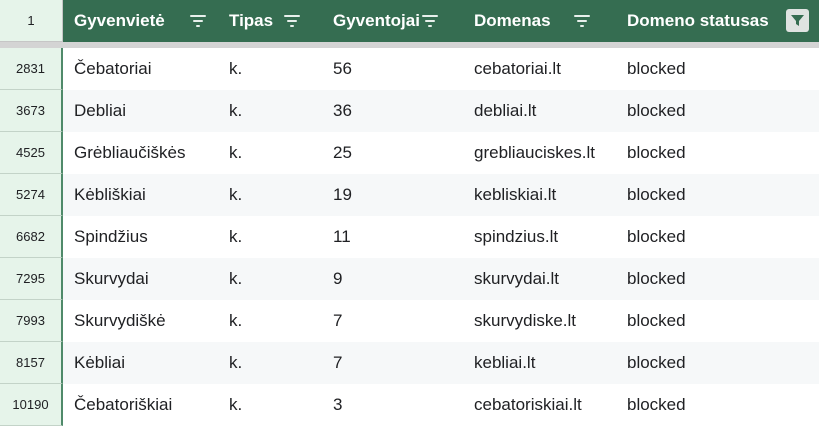 This screenshot has width=819, height=426. Describe the element at coordinates (539, 69) in the screenshot. I see `cell-domenas: cebatoriai.lt` at that location.